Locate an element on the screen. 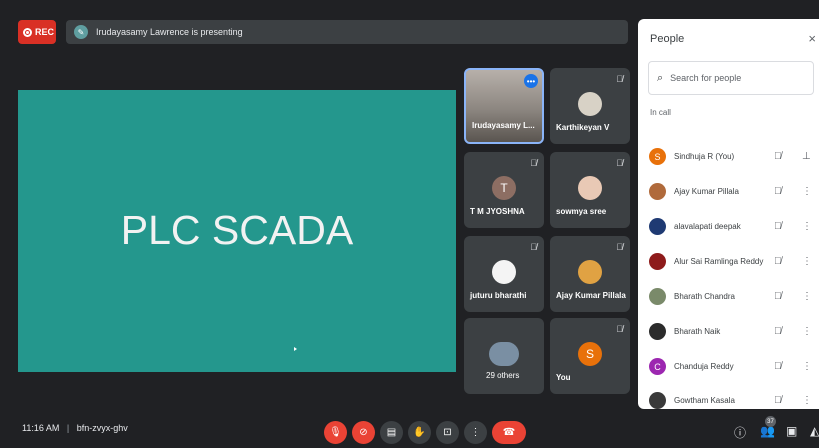  self-tile: 🎙̸ S You is located at coordinates (590, 356).